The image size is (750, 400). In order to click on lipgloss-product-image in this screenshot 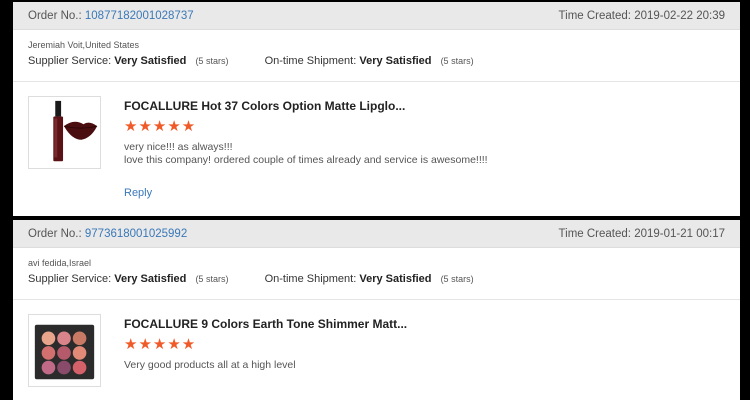, I will do `click(64, 132)`.